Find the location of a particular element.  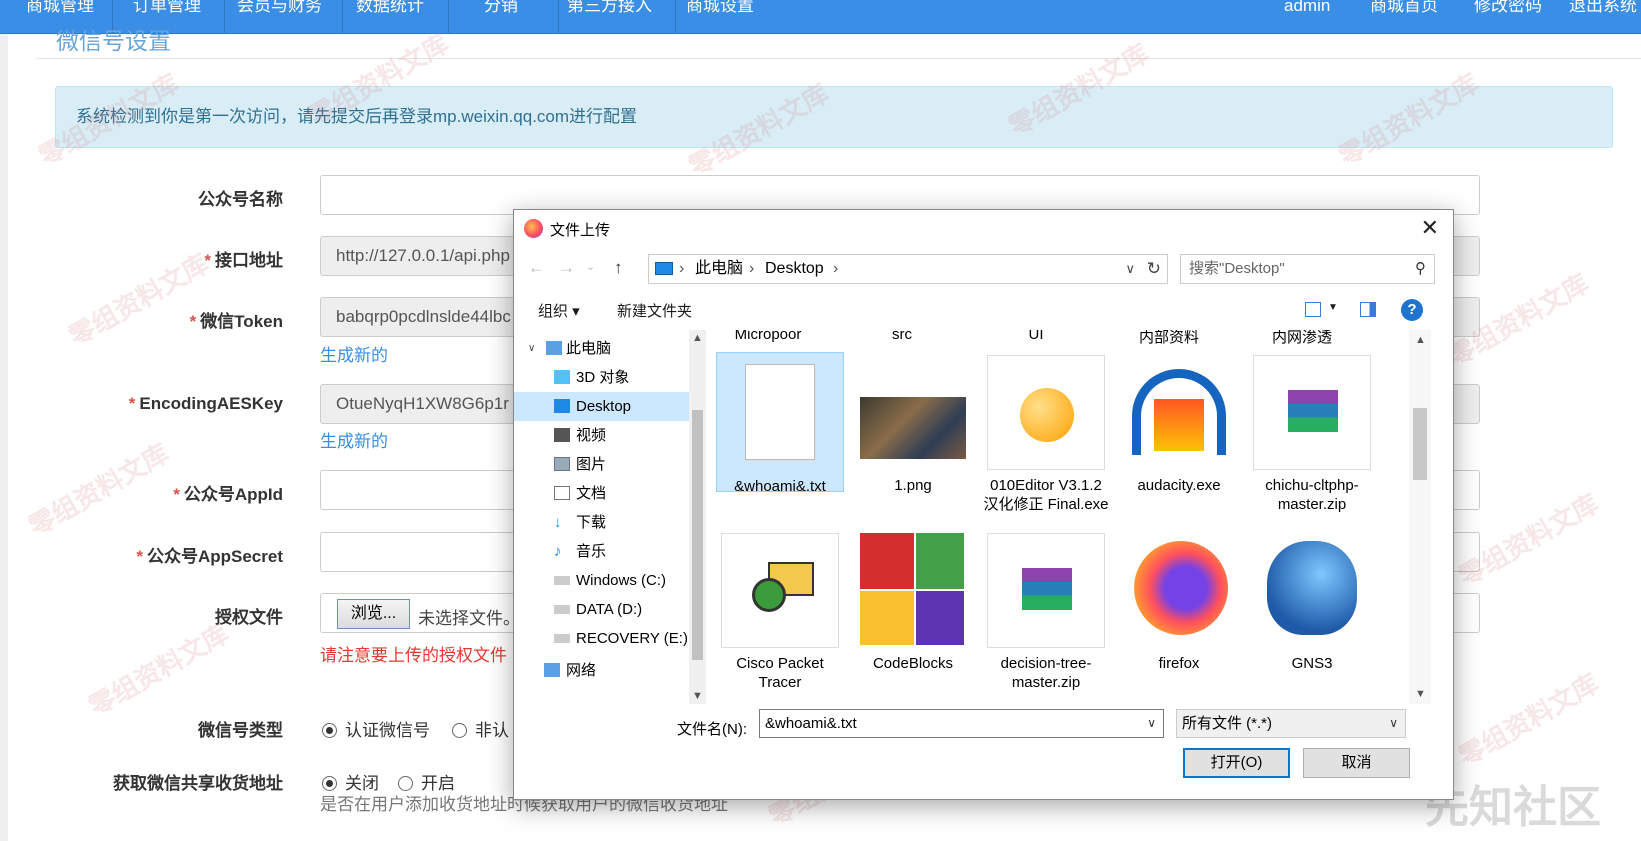

label-appid: * 公众号AppId is located at coordinates (228, 494).